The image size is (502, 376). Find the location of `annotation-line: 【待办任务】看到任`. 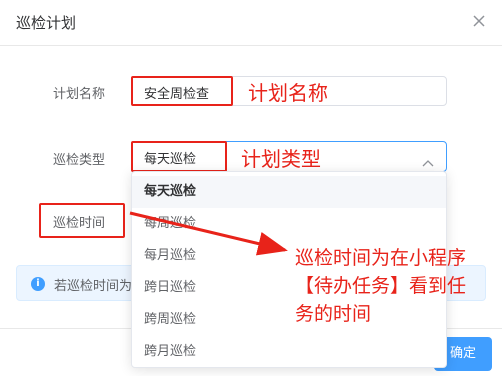

annotation-line: 【待办任务】看到任 is located at coordinates (381, 286).